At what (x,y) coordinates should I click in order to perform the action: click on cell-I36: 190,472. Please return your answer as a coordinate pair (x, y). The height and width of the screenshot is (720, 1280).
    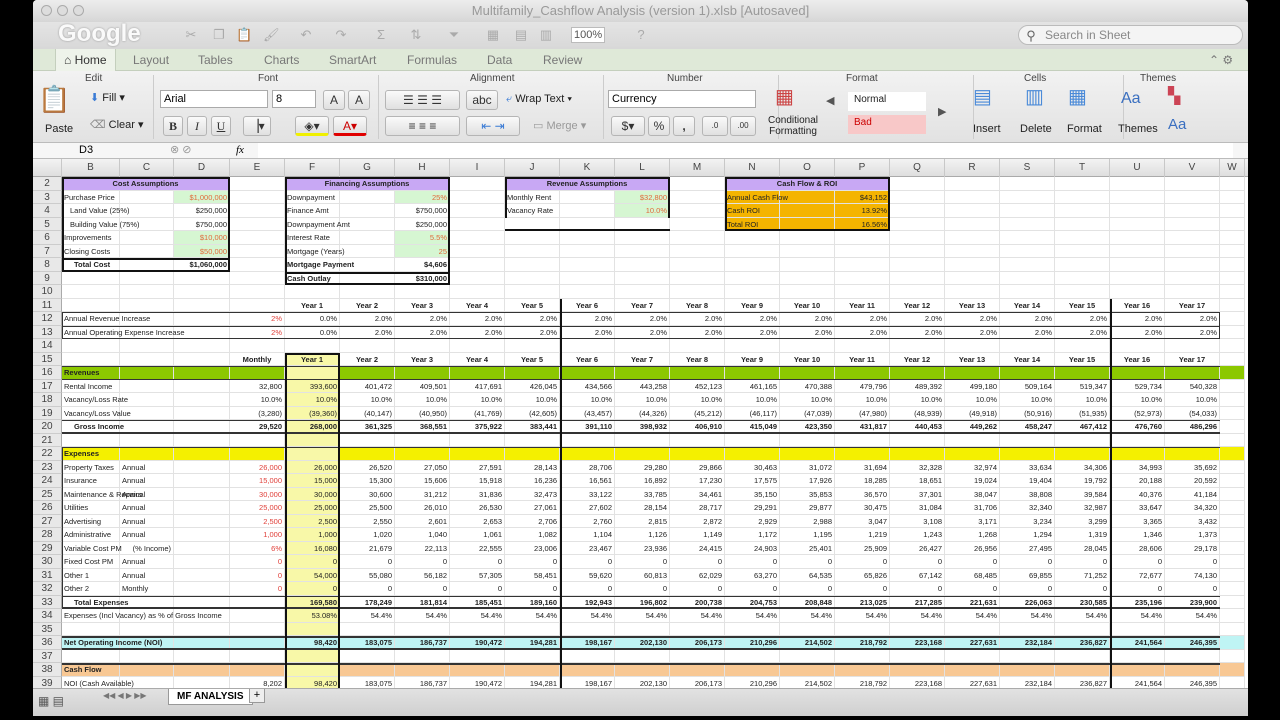
    Looking at the image, I should click on (477, 643).